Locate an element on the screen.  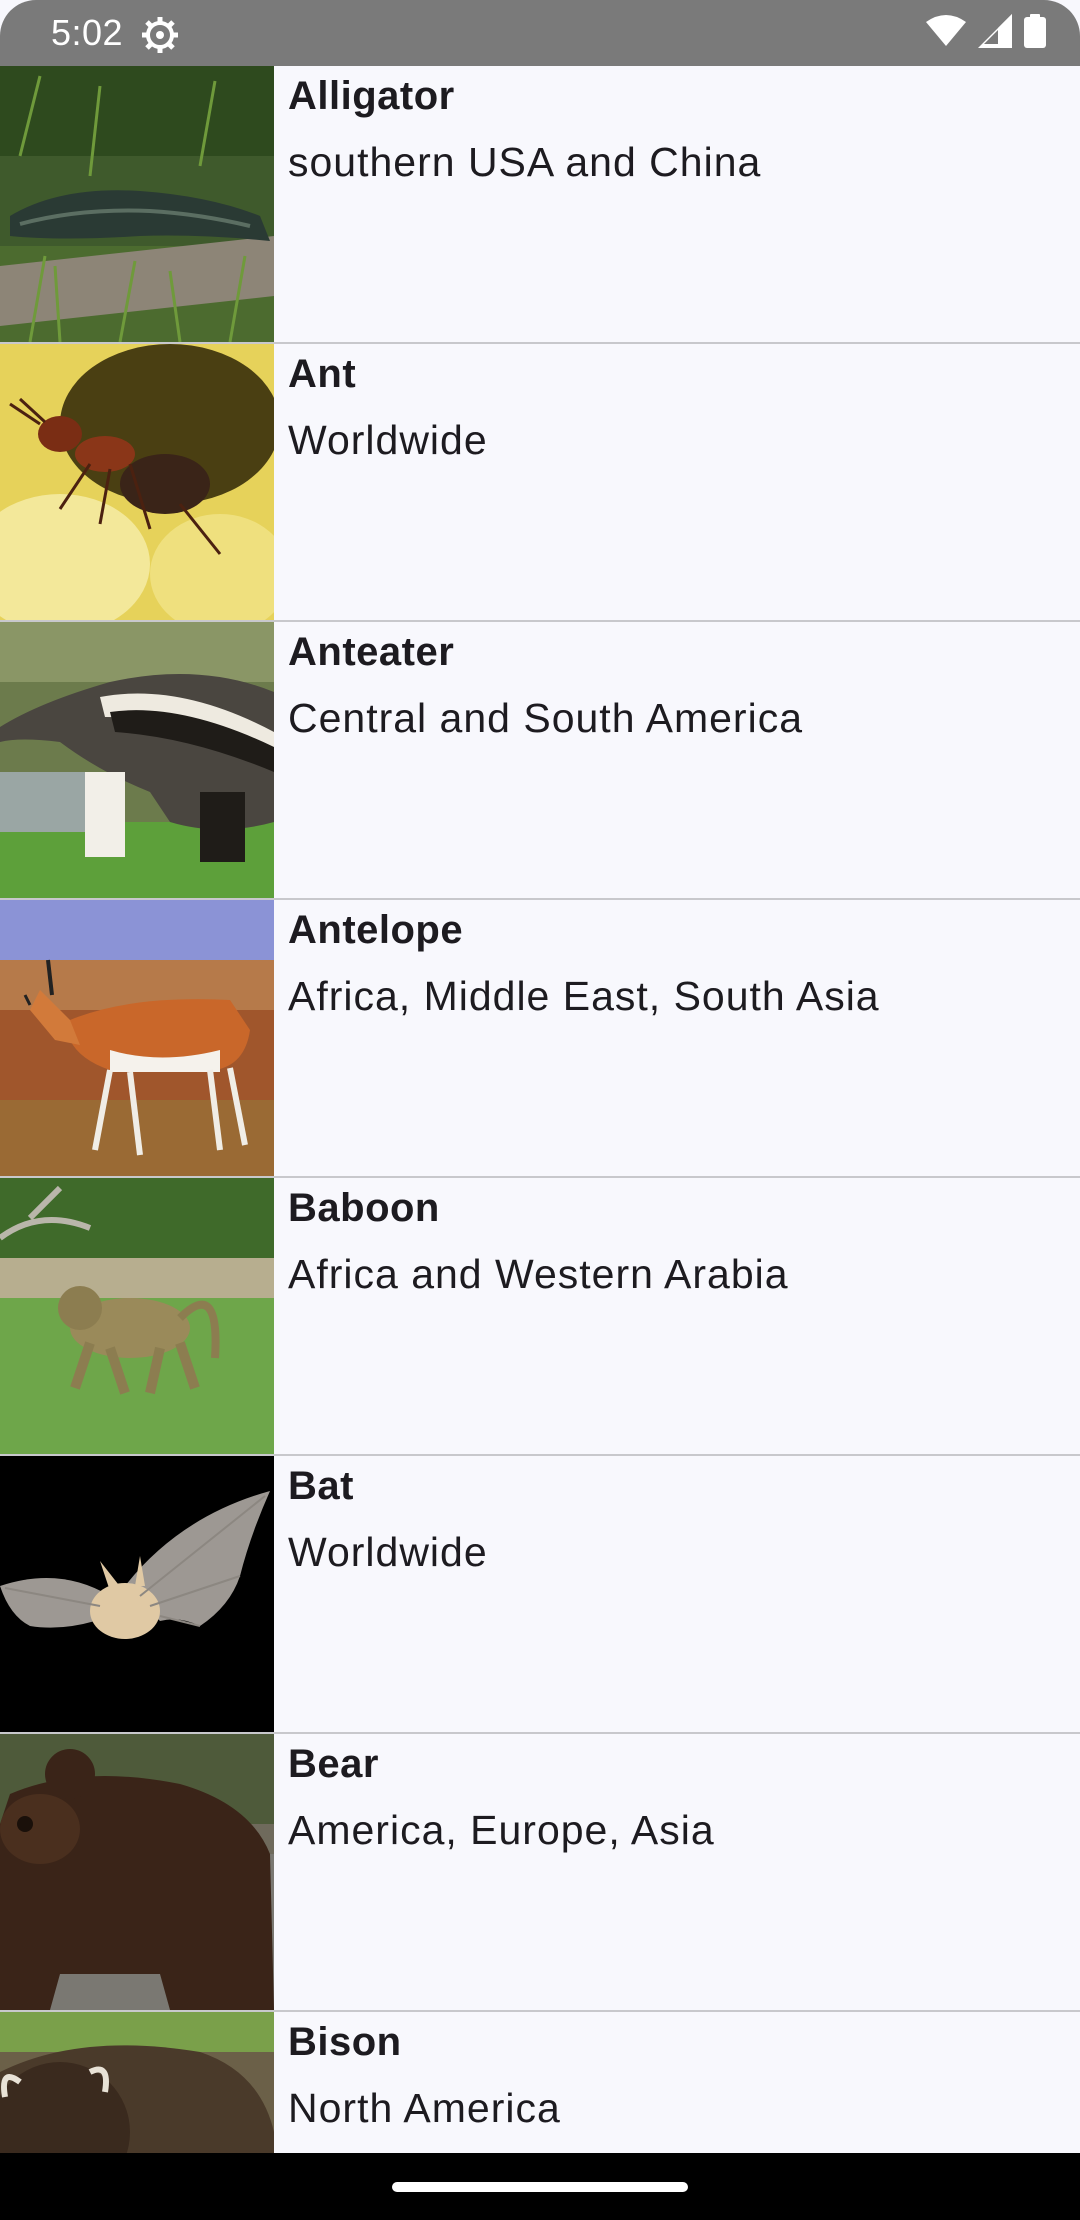
bear-photo is located at coordinates (137, 1872).